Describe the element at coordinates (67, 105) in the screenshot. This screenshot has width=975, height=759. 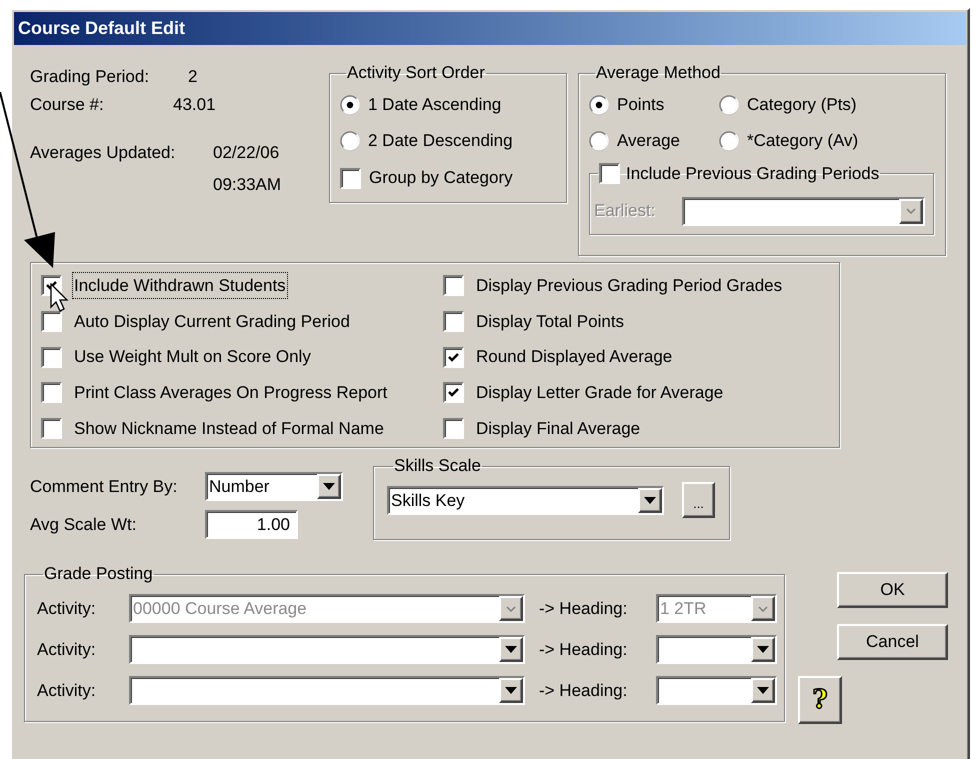
I see `info-label: Course #:` at that location.